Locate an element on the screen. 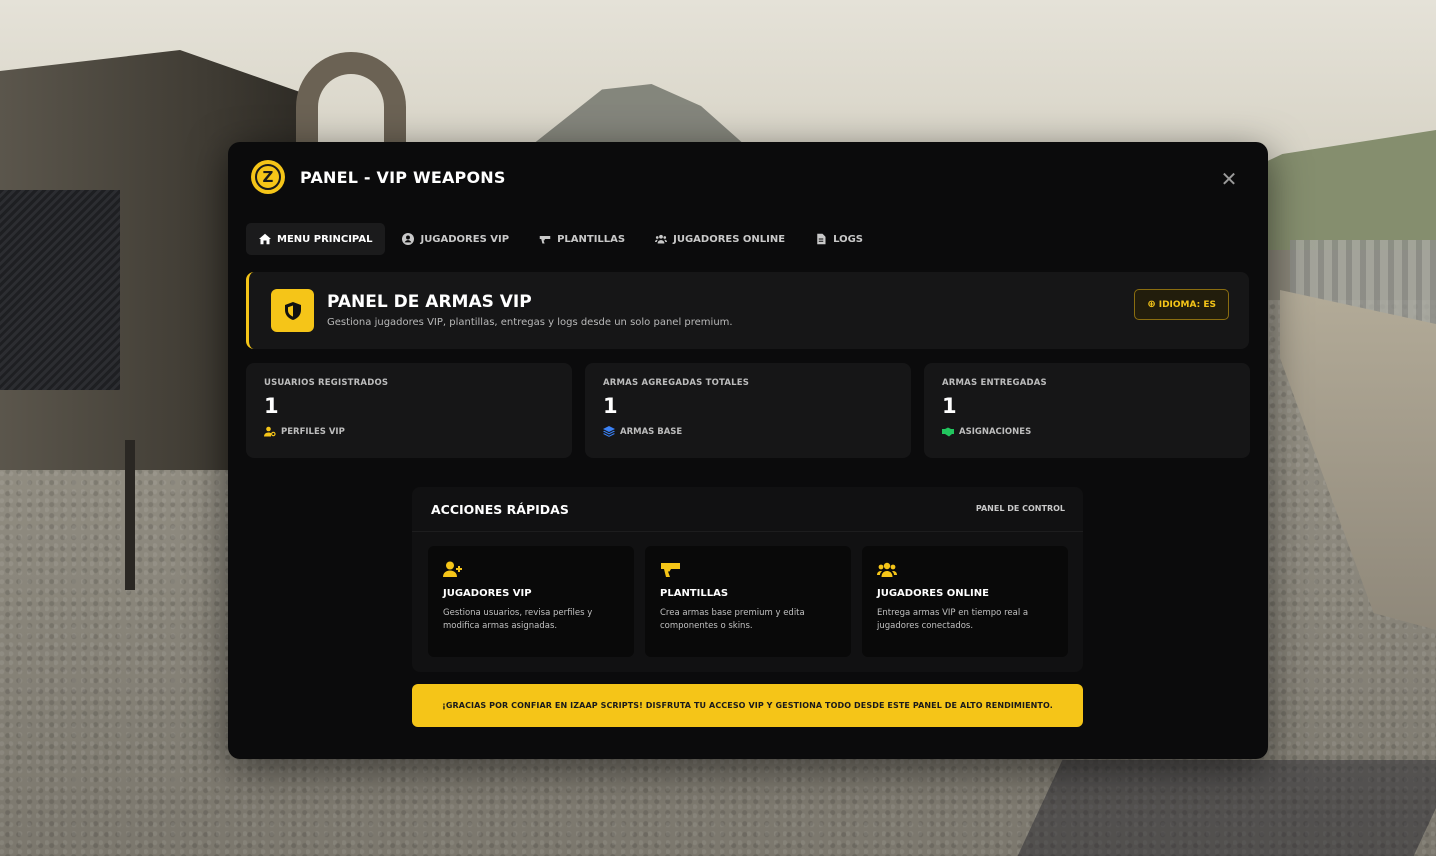  tab-plantillas: PLANTILLAS is located at coordinates (582, 239).